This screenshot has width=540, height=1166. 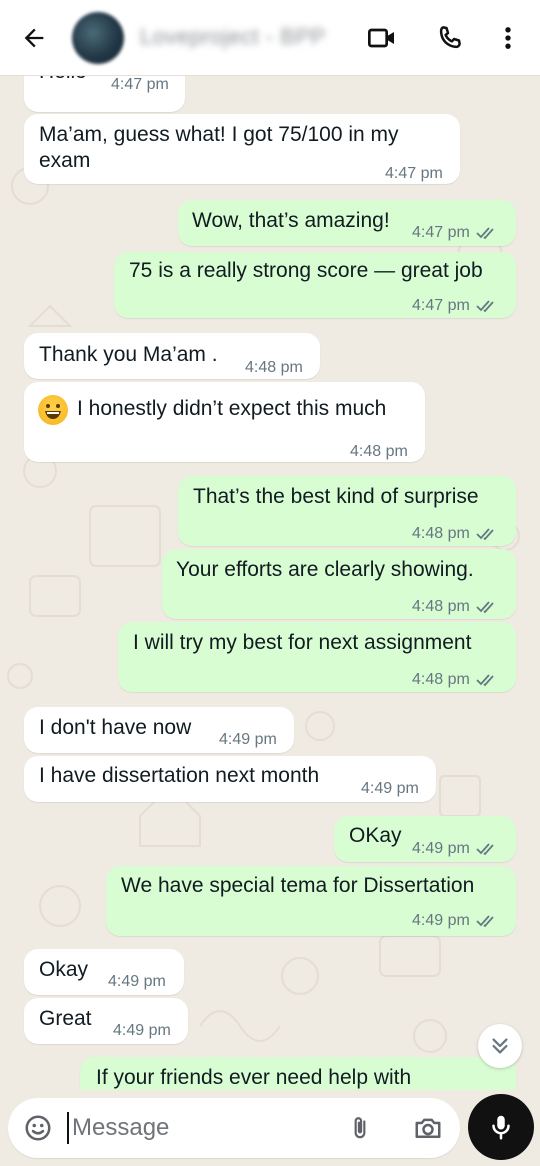 What do you see at coordinates (450, 38) in the screenshot?
I see `voice-call-icon` at bounding box center [450, 38].